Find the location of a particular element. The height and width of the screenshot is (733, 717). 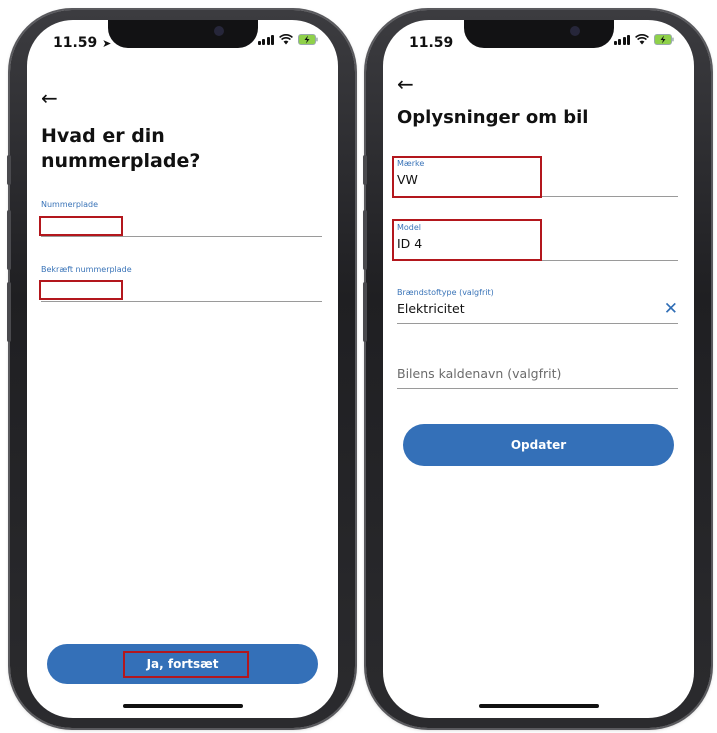

update-button-label: Opdater is located at coordinates (538, 445).